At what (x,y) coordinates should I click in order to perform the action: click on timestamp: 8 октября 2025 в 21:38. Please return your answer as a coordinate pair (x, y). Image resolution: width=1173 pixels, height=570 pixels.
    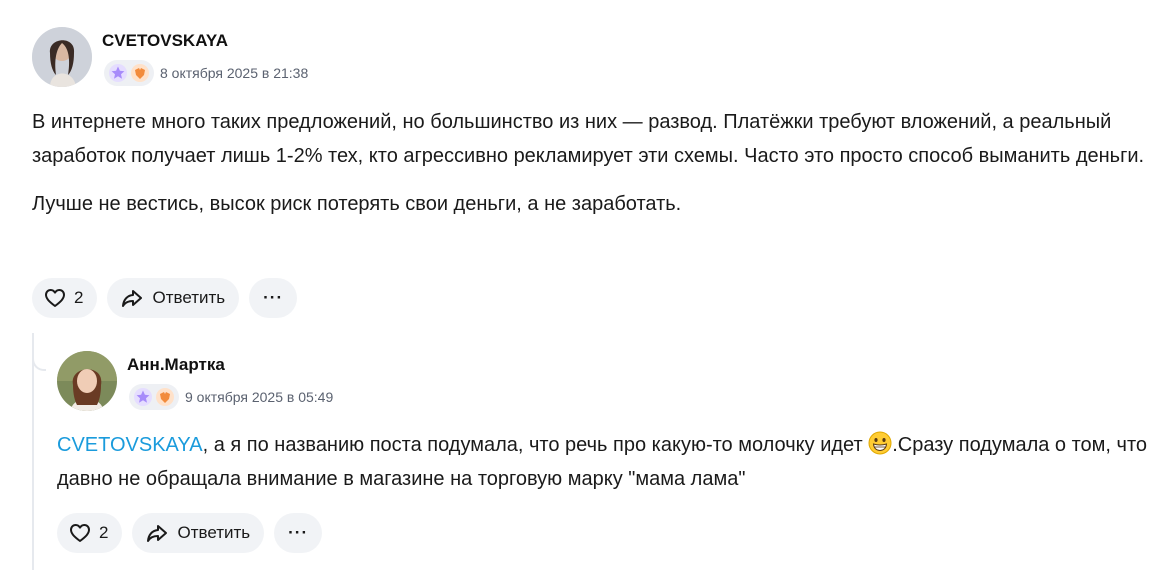
    Looking at the image, I should click on (234, 73).